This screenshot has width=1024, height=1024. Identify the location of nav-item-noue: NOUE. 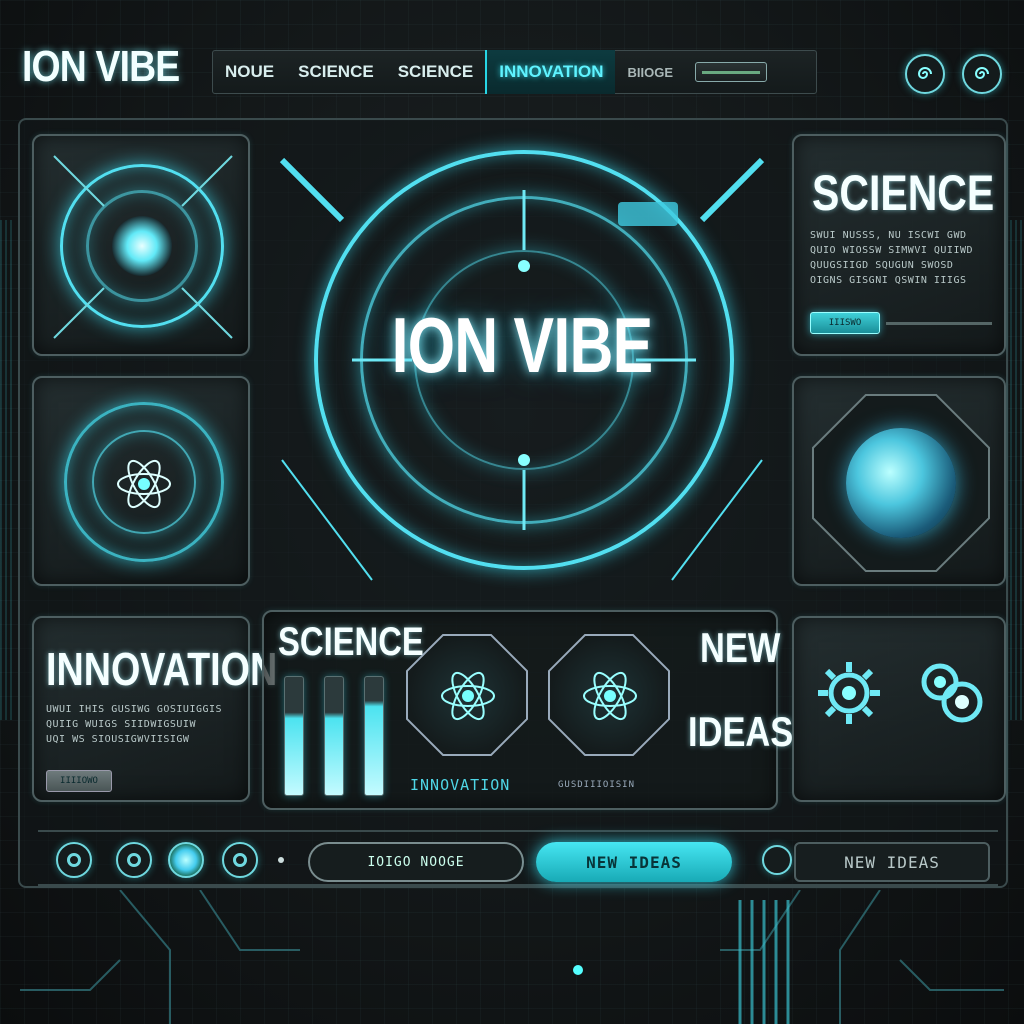
(249, 72).